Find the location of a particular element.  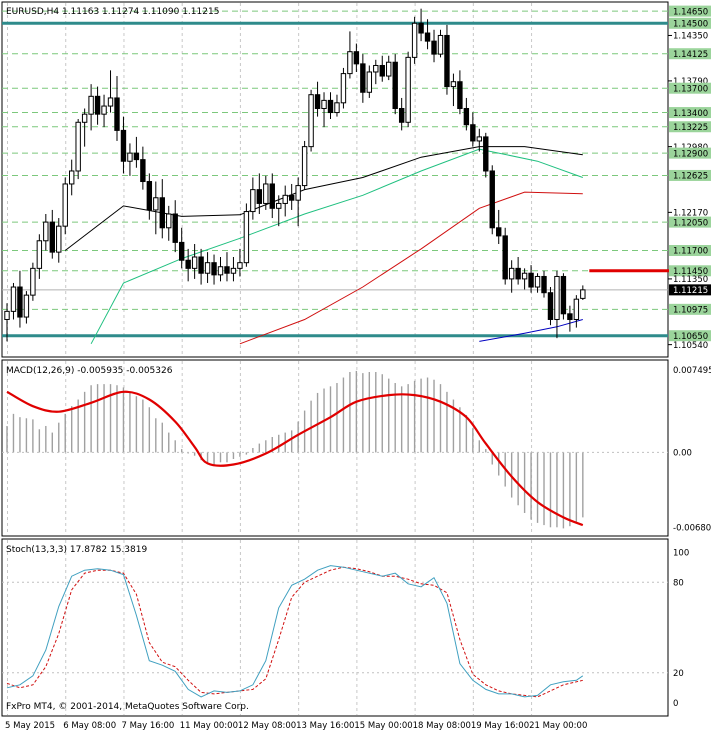

stoch-scale-label: 0 is located at coordinates (675, 704).